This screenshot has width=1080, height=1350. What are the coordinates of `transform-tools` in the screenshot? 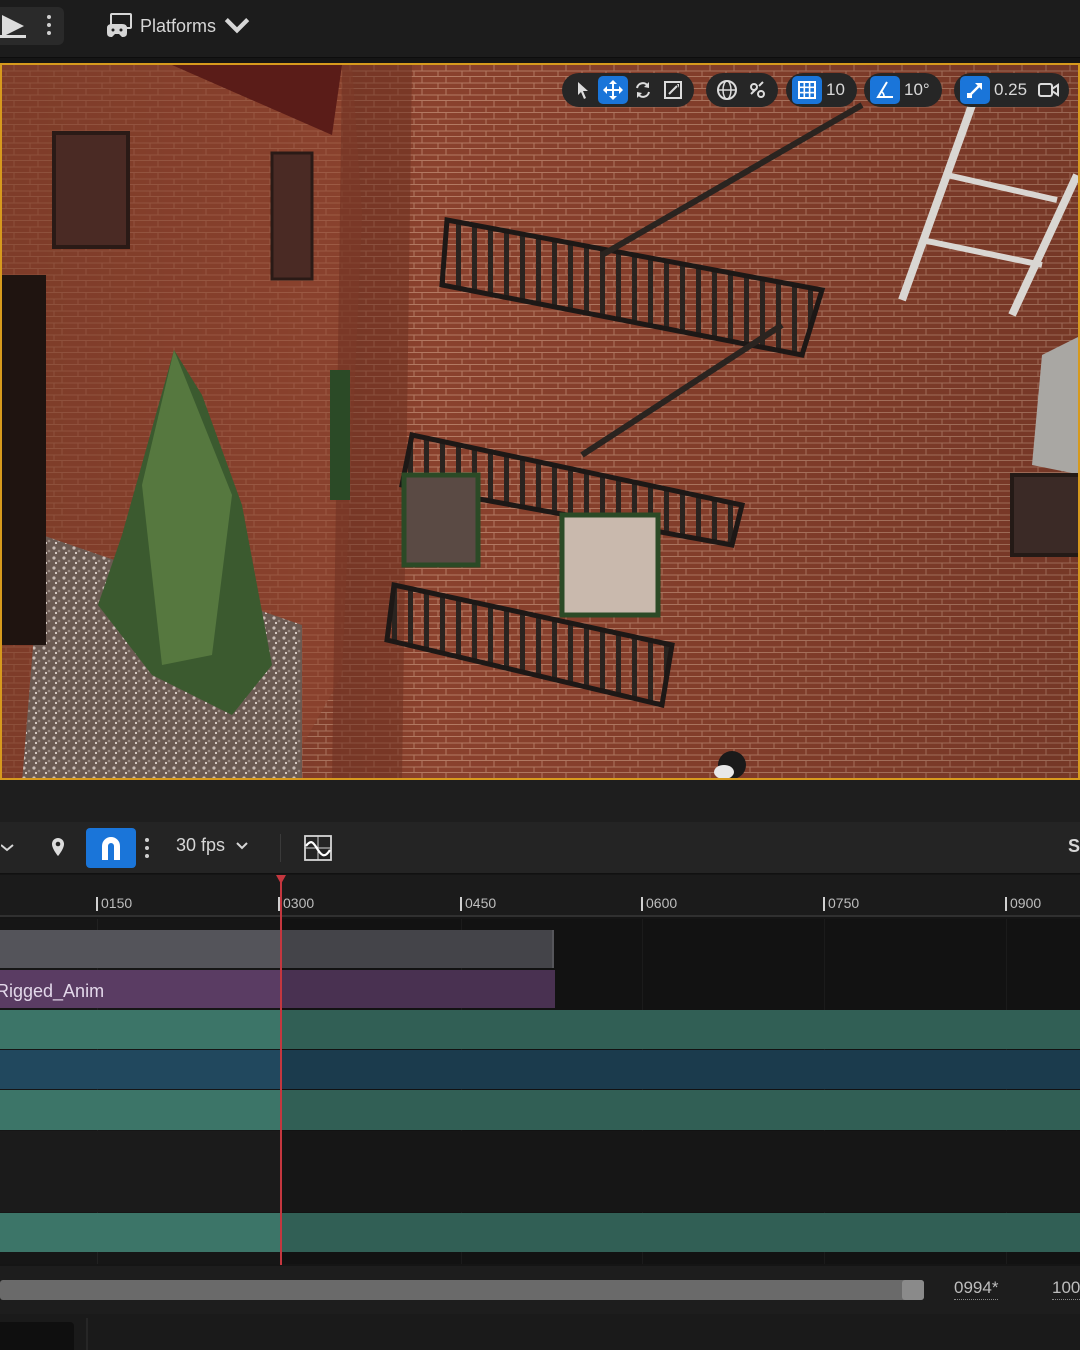 It's located at (628, 90).